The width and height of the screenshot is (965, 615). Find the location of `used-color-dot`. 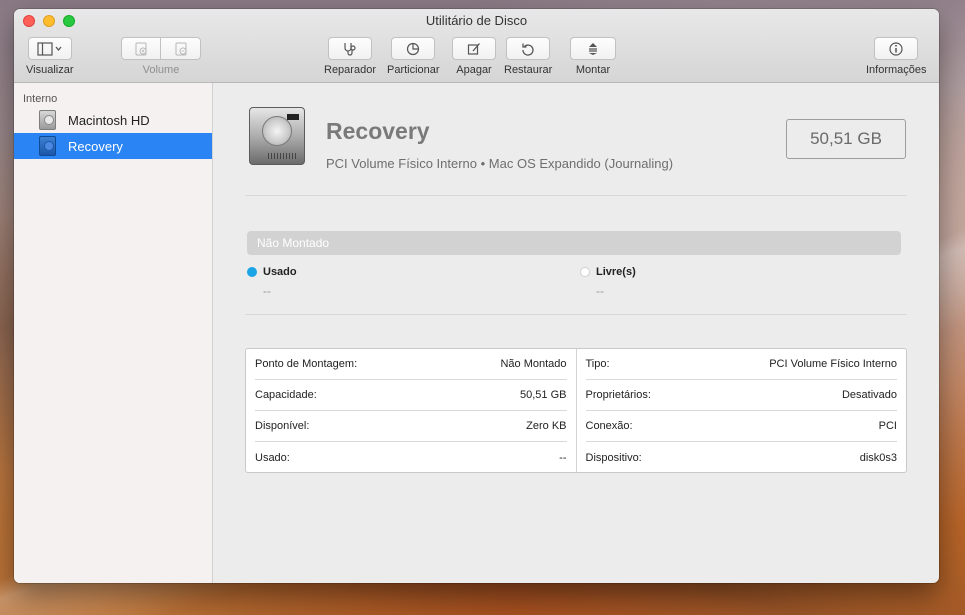

used-color-dot is located at coordinates (252, 272).